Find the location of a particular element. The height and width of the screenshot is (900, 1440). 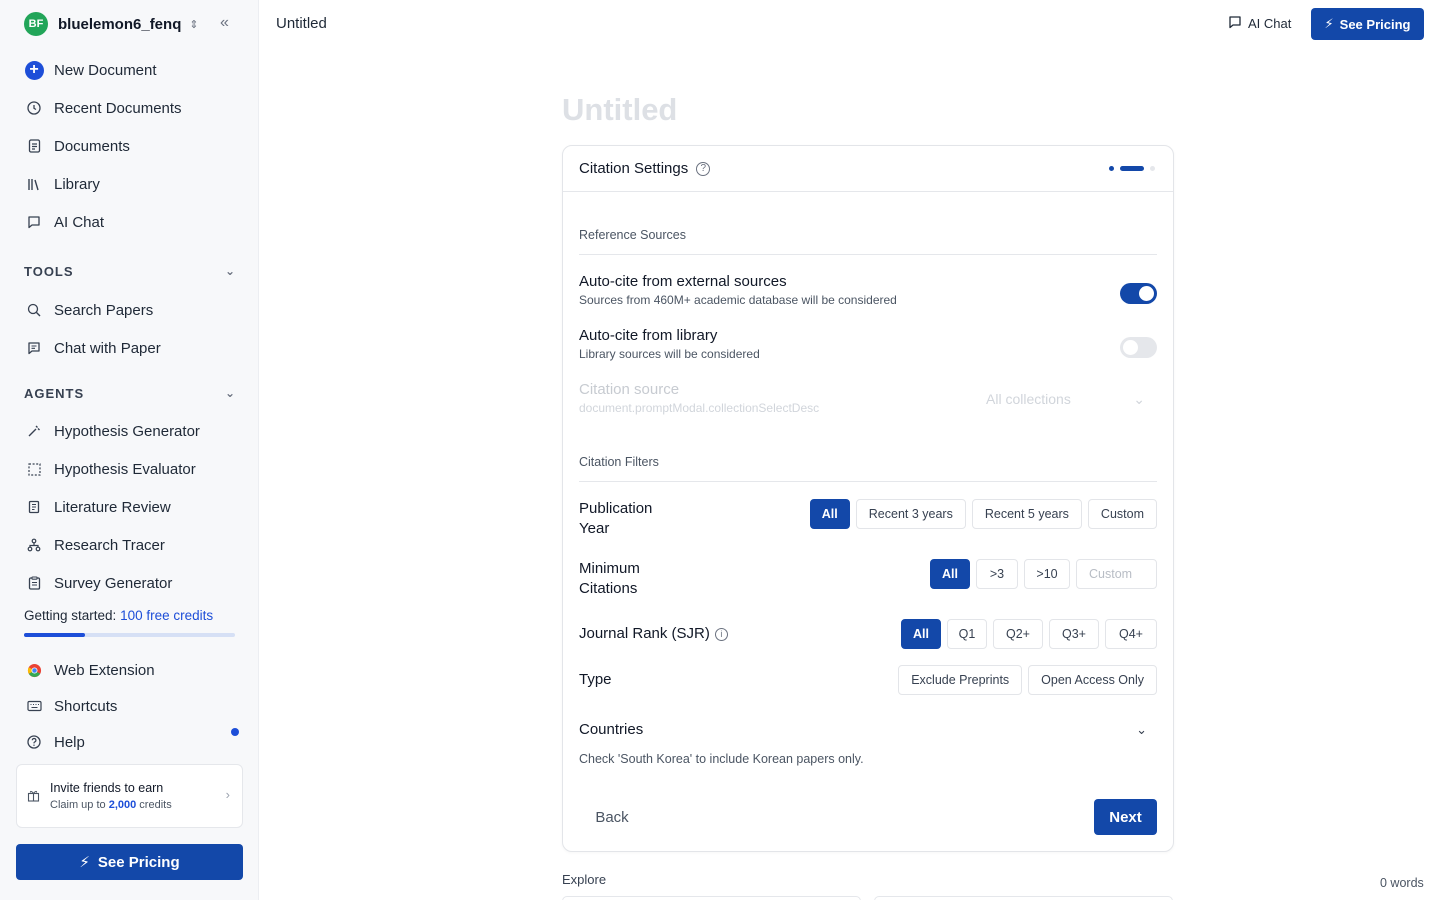

citations-option-3: >3 is located at coordinates (997, 574).